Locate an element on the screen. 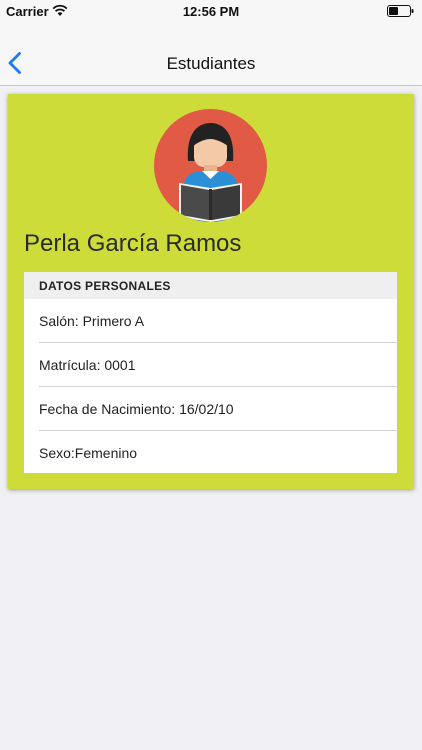 This screenshot has width=422, height=750. list-item-enrollment: Matrícula: 0001 is located at coordinates (210, 364).